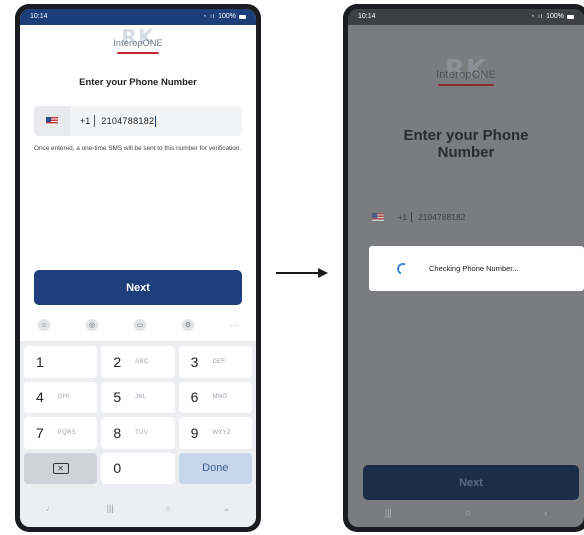 This screenshot has width=584, height=535. I want to click on key-7: 7 PQRS, so click(61, 433).